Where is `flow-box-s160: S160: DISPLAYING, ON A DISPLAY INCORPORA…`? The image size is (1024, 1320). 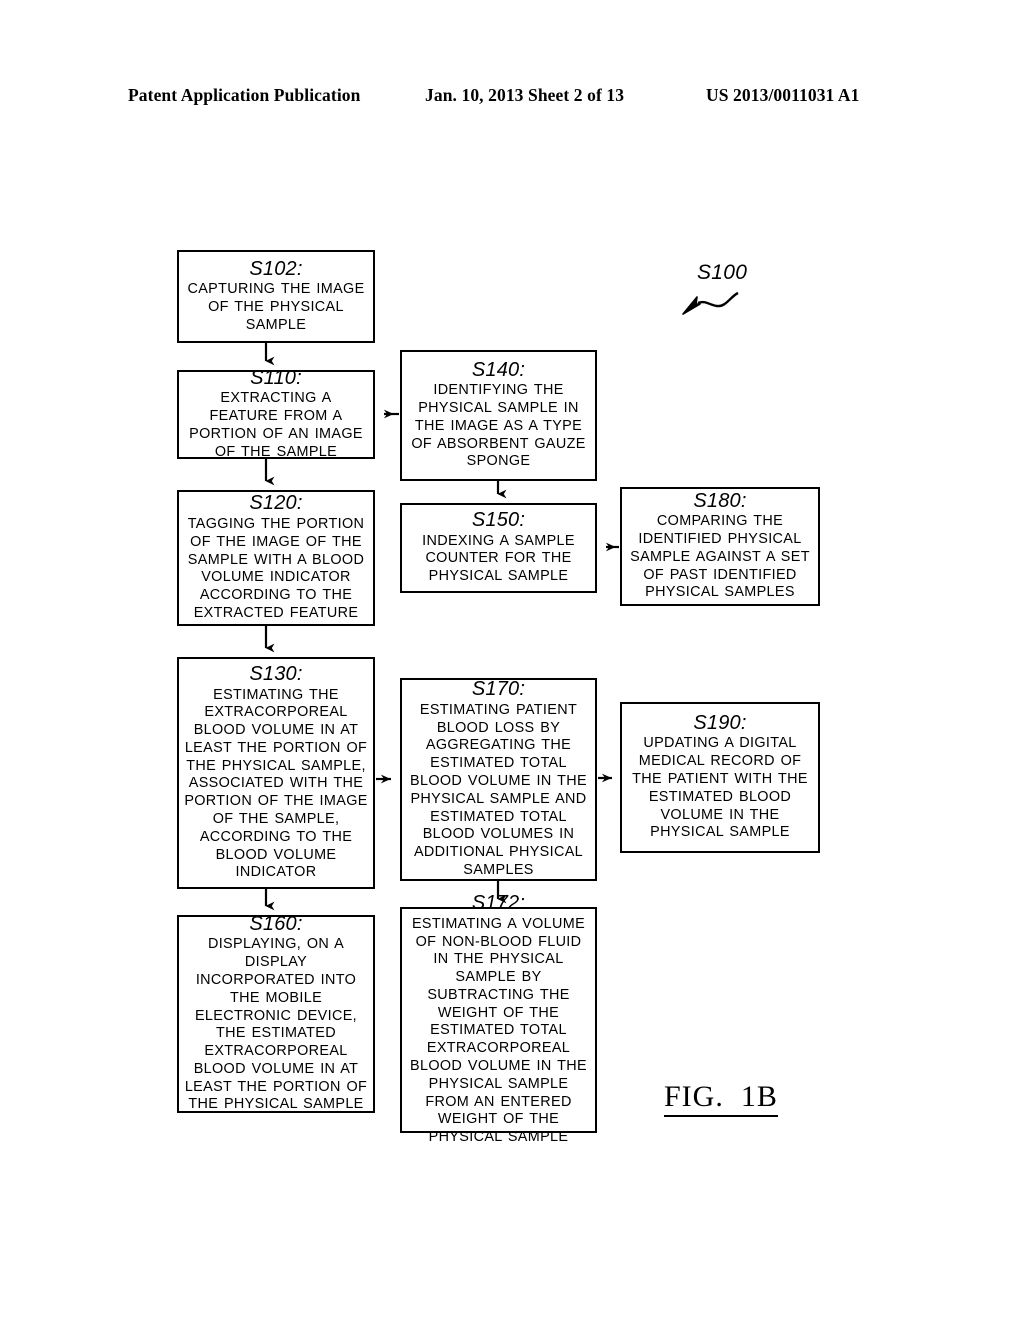
flow-box-s160: S160: DISPLAYING, ON A DISPLAY INCORPORA… is located at coordinates (276, 1012).